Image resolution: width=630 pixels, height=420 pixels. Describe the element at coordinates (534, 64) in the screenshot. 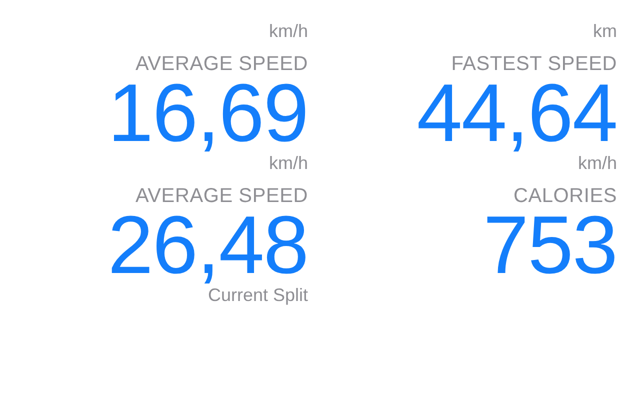

I see `stat-label: FASTEST SPEED` at that location.